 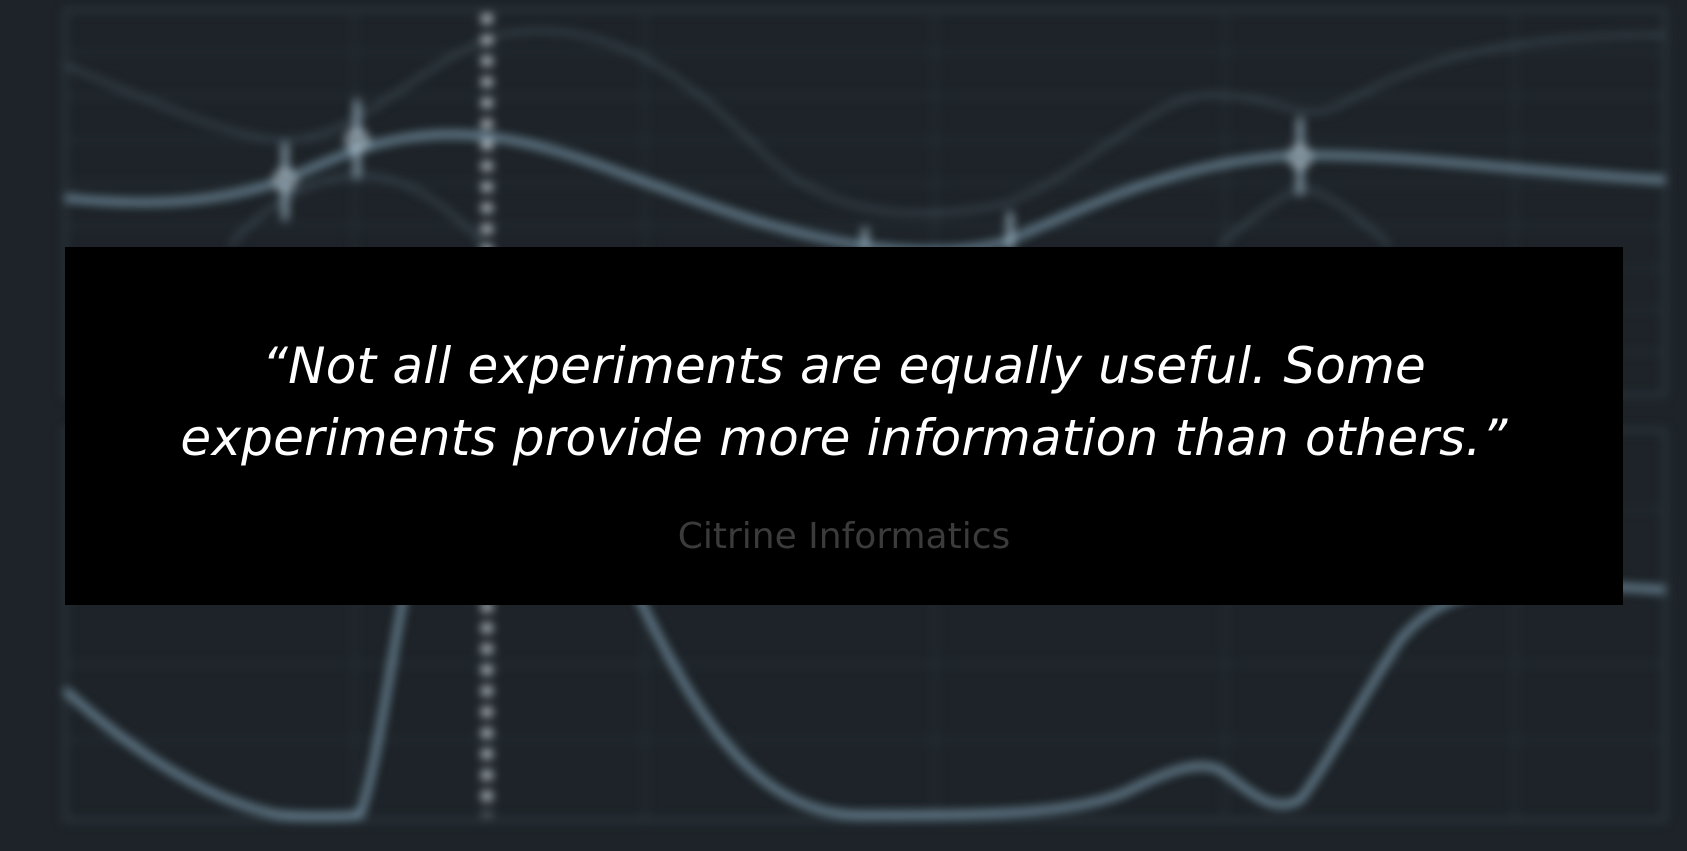 I want to click on error-bars, so click(x=792, y=175).